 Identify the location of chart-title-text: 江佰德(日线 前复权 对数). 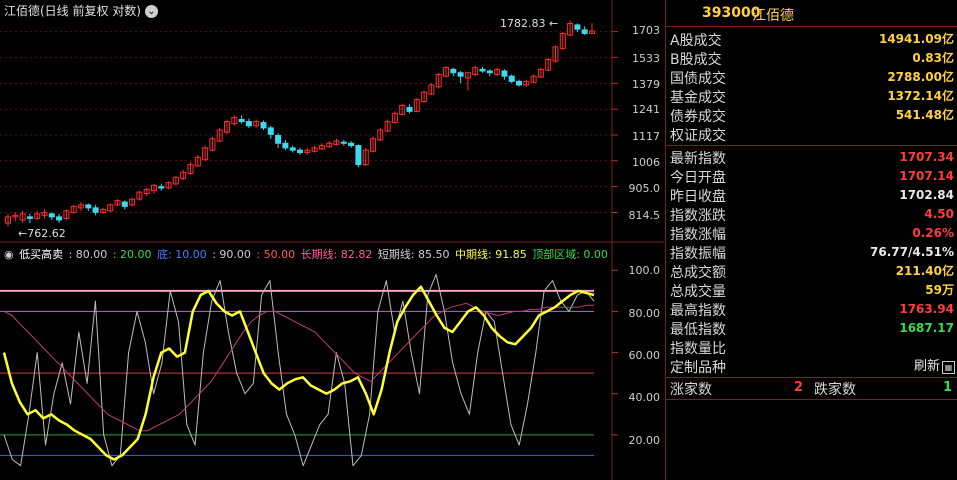
(72, 11).